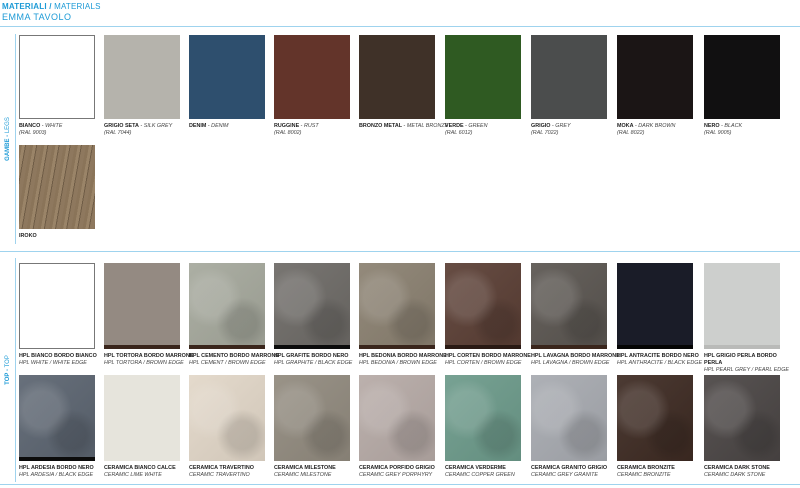 The image size is (800, 488). I want to click on material-english: HPL WHITE / WHITE EDGE, so click(53, 363).